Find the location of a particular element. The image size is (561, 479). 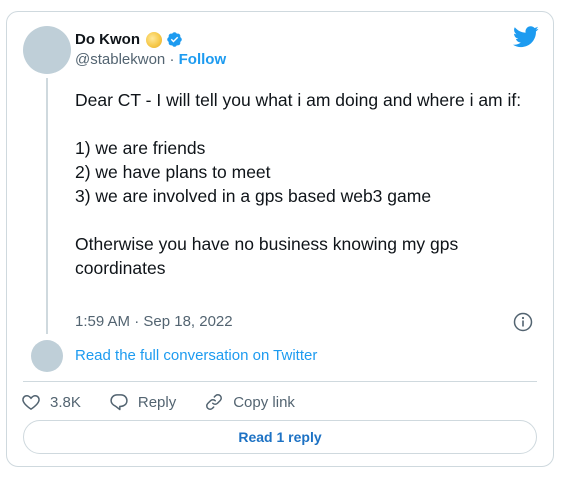

read-conversation-link: Read the full conversation on Twitter is located at coordinates (196, 355).